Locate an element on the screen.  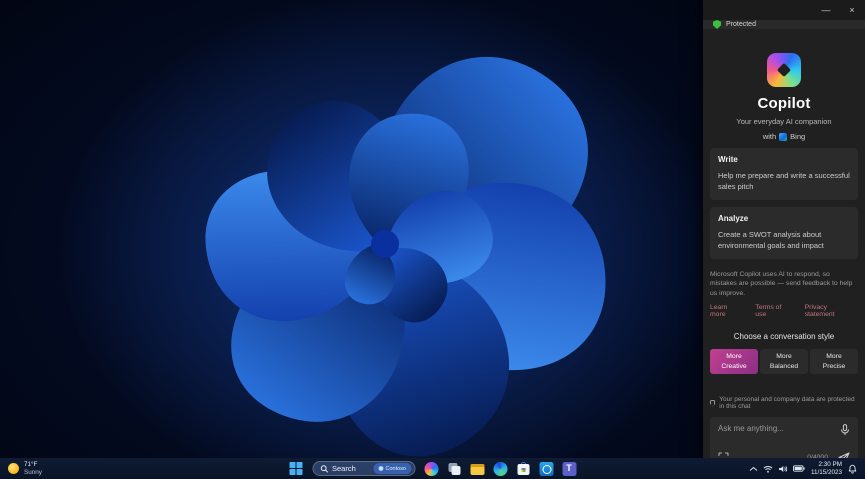
protected-shield-icon is located at coordinates (717, 24).